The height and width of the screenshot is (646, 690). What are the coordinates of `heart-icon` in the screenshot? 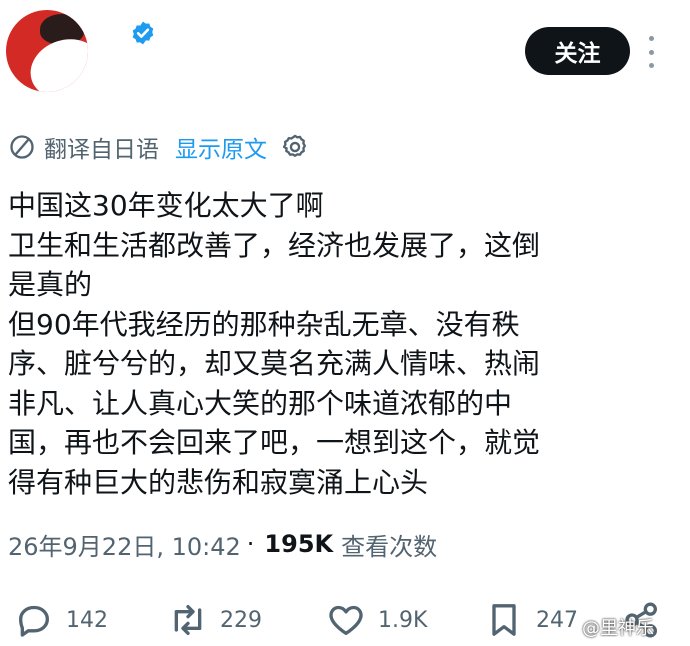 It's located at (346, 620).